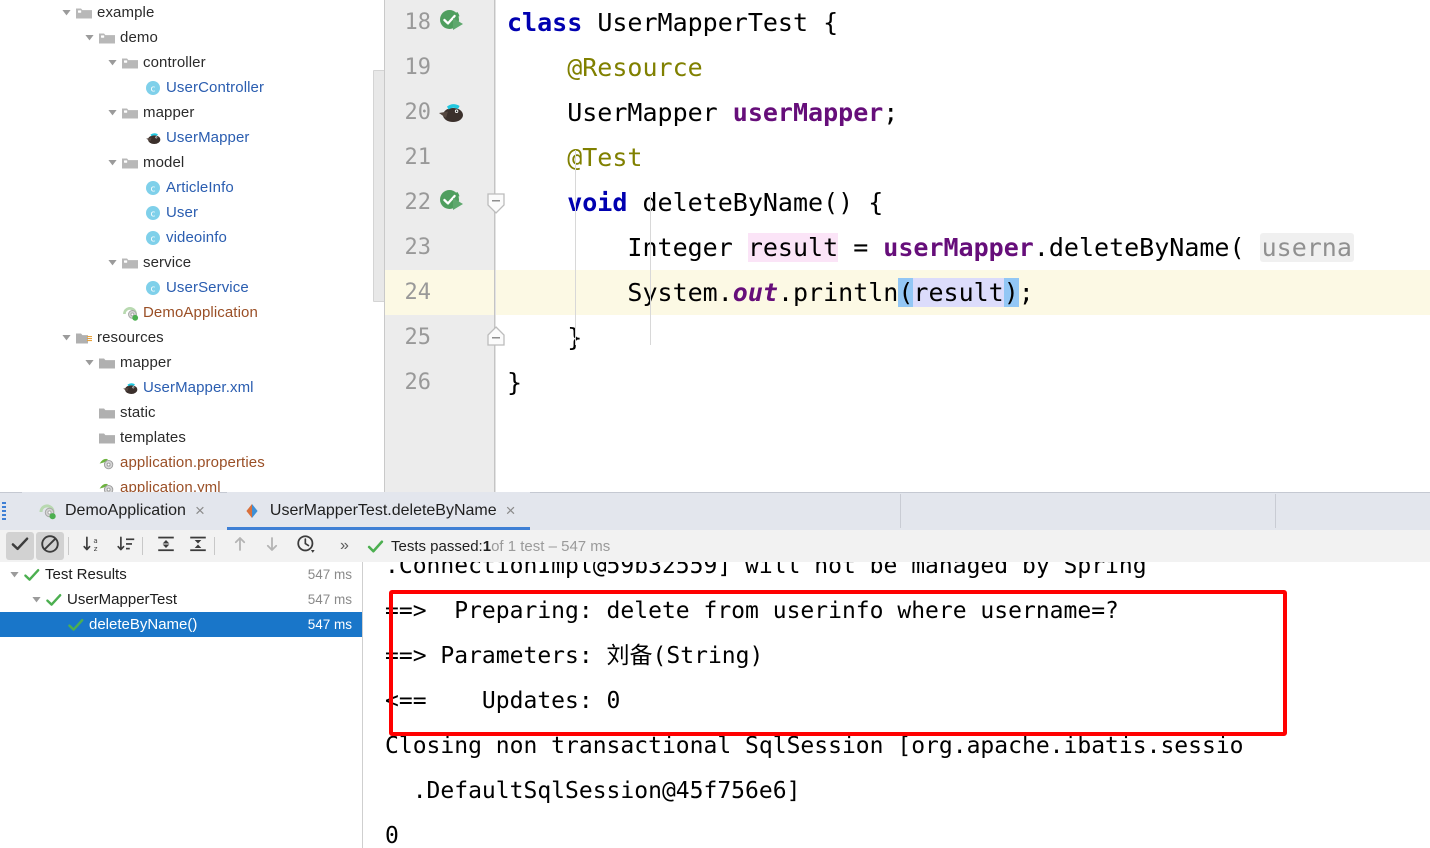 The width and height of the screenshot is (1430, 848). What do you see at coordinates (604, 67) in the screenshot?
I see `code-content: @Resource` at bounding box center [604, 67].